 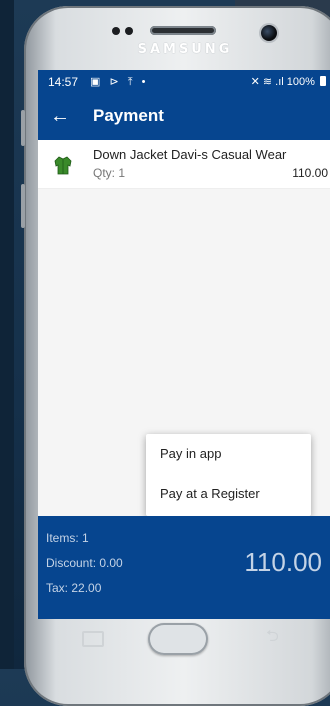 I want to click on notification-icons: ▣ ⊳ ⤒ •, so click(x=119, y=82).